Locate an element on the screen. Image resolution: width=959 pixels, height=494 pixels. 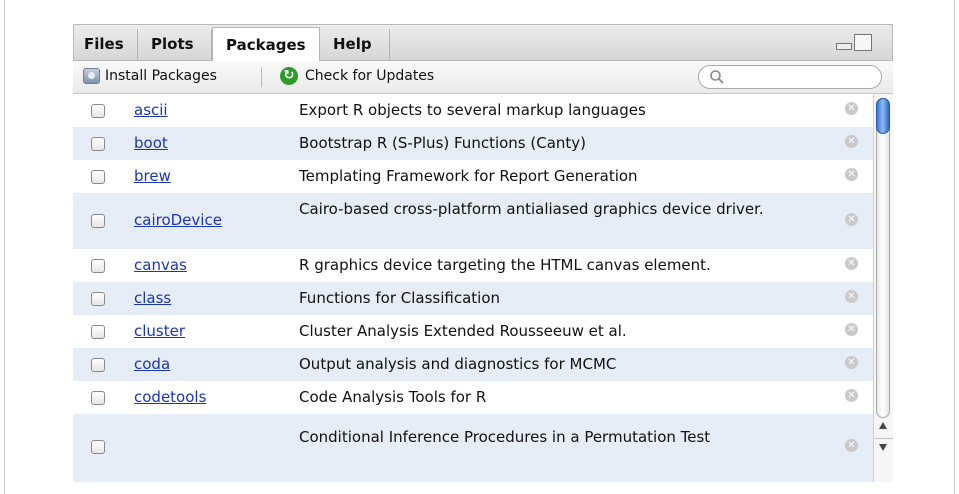
search-icon is located at coordinates (717, 77).